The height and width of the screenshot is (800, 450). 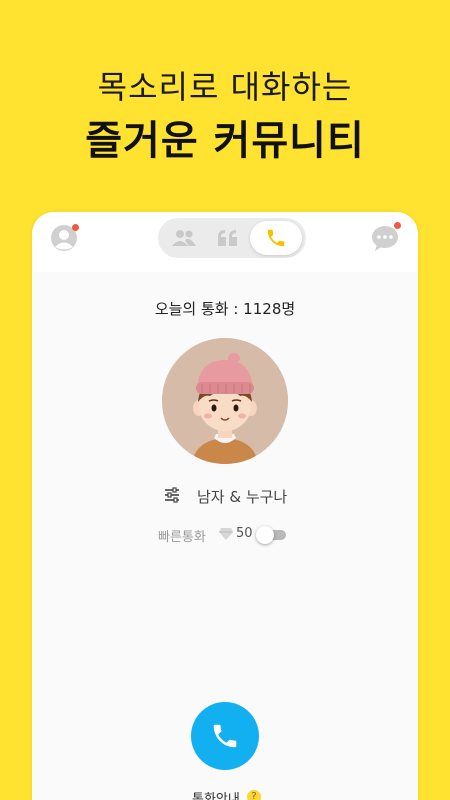 I want to click on promo-subheadline: 즐거운 커뮤니티, so click(x=225, y=141).